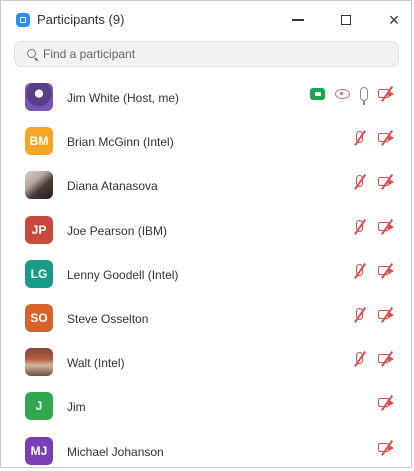  I want to click on participant-name: Diana Atanasova, so click(112, 186).